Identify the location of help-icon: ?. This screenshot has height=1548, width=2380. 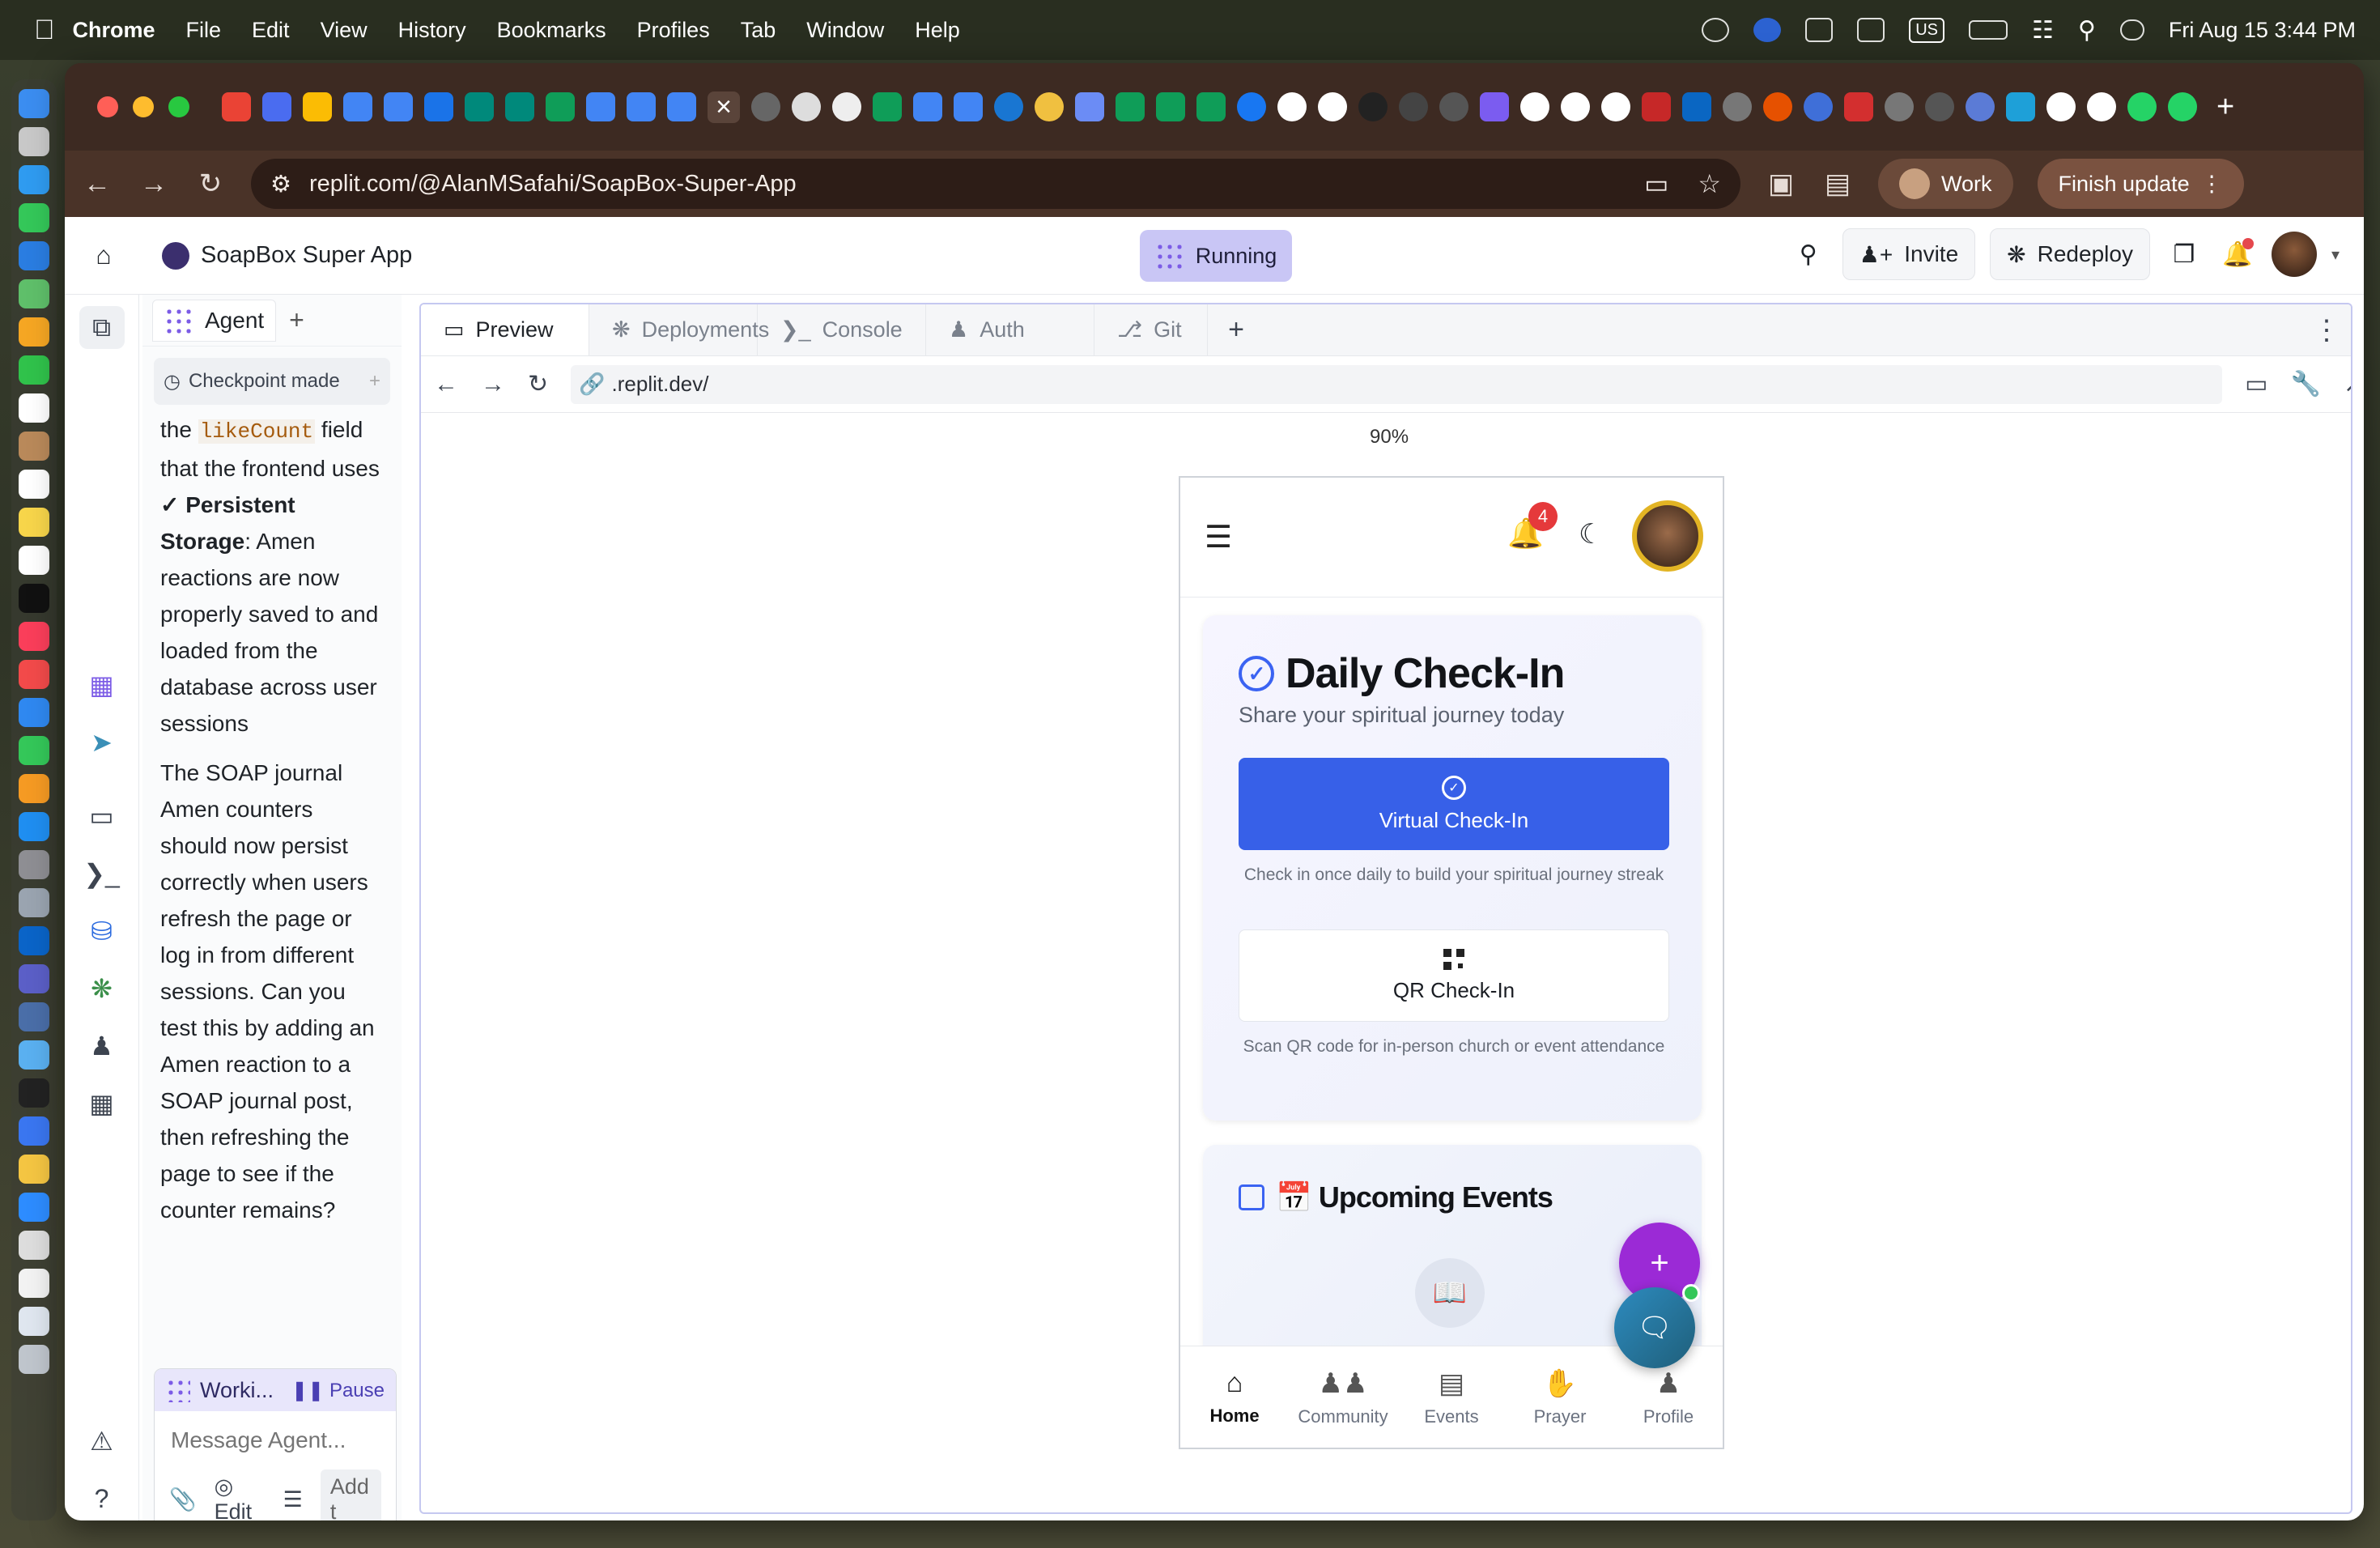
(102, 1499).